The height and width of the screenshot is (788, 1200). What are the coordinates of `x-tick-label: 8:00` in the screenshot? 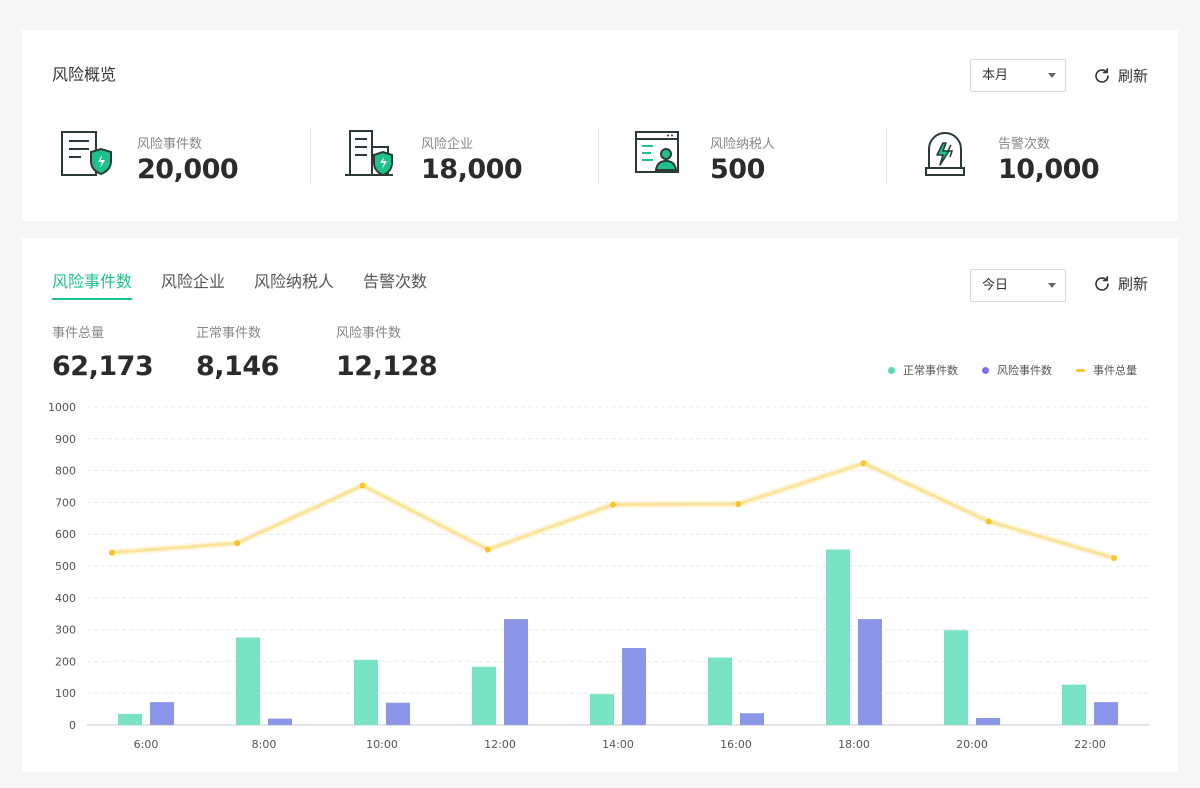 It's located at (264, 744).